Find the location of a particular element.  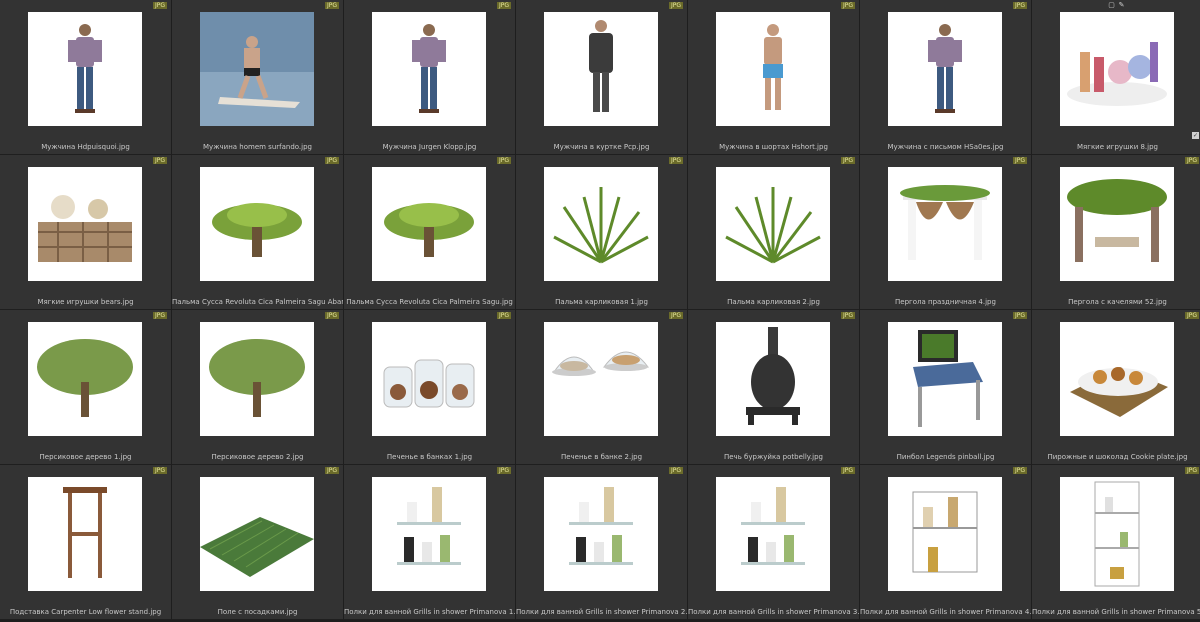

thumbnail-item: JPG Пальма карликовая 1.jpg is located at coordinates (601, 232).